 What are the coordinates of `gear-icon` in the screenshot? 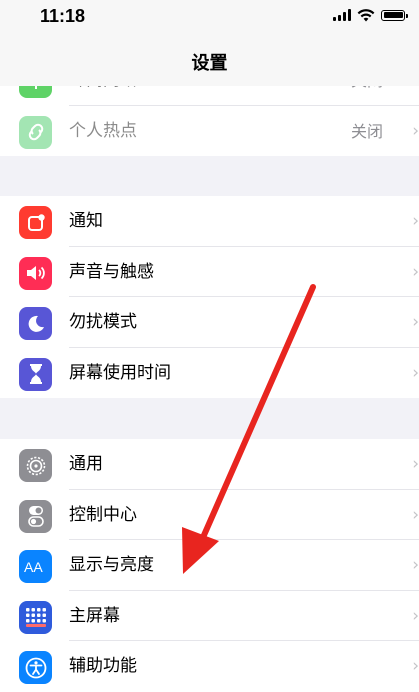 It's located at (35, 465).